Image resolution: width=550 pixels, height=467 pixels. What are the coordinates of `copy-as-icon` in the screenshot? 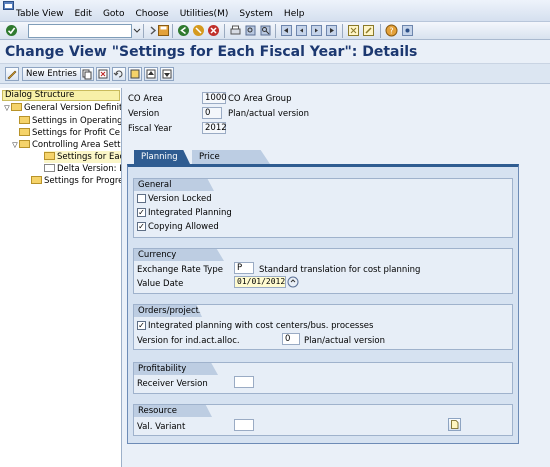 It's located at (87, 74).